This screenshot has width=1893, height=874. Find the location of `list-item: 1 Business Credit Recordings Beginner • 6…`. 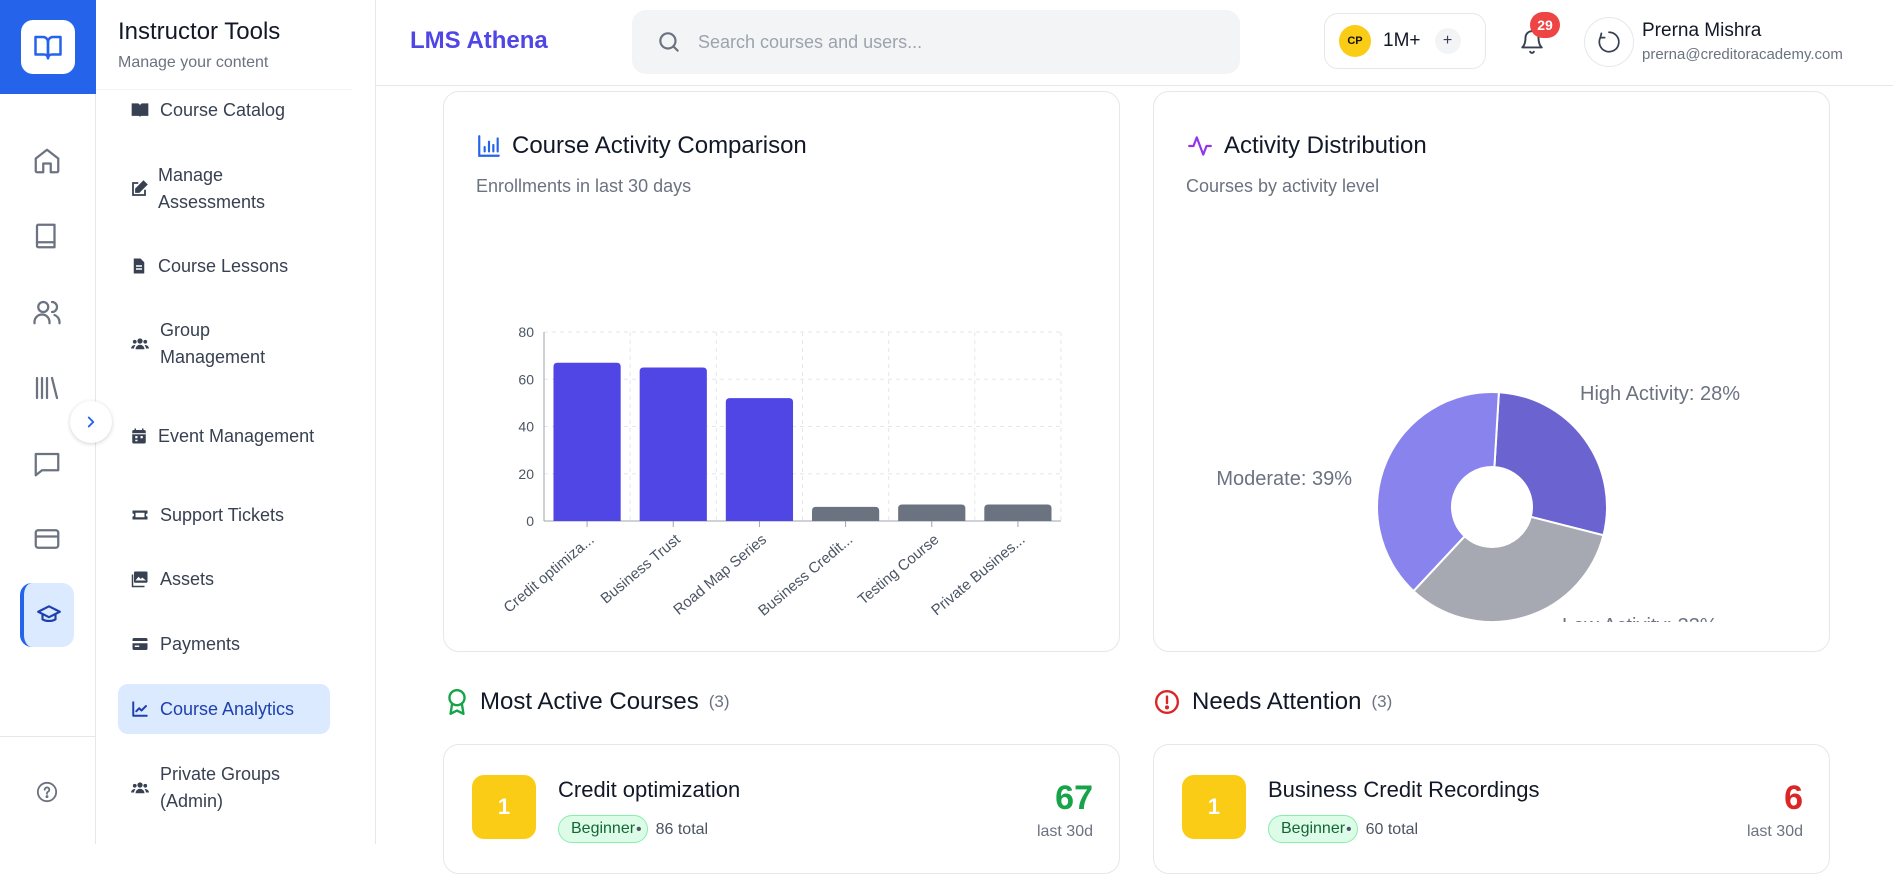

list-item: 1 Business Credit Recordings Beginner • 6… is located at coordinates (1491, 809).